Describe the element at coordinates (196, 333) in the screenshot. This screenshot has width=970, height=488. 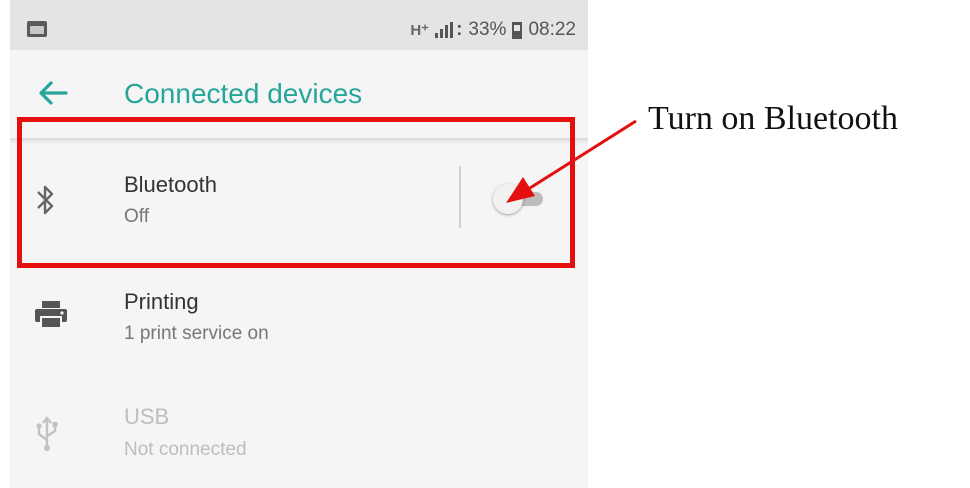
I see `printing-status: 1 print service on` at that location.